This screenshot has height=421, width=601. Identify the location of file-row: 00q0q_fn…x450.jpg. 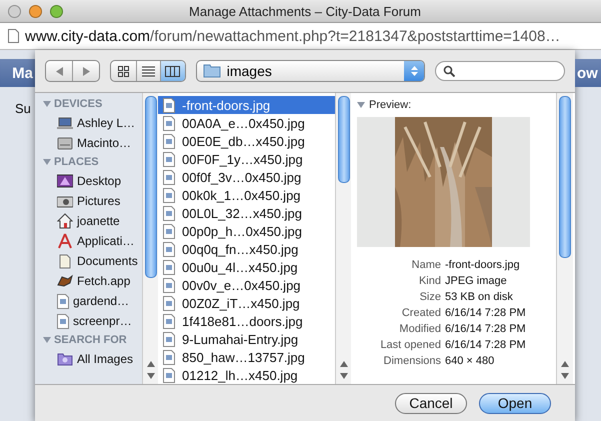
(246, 249).